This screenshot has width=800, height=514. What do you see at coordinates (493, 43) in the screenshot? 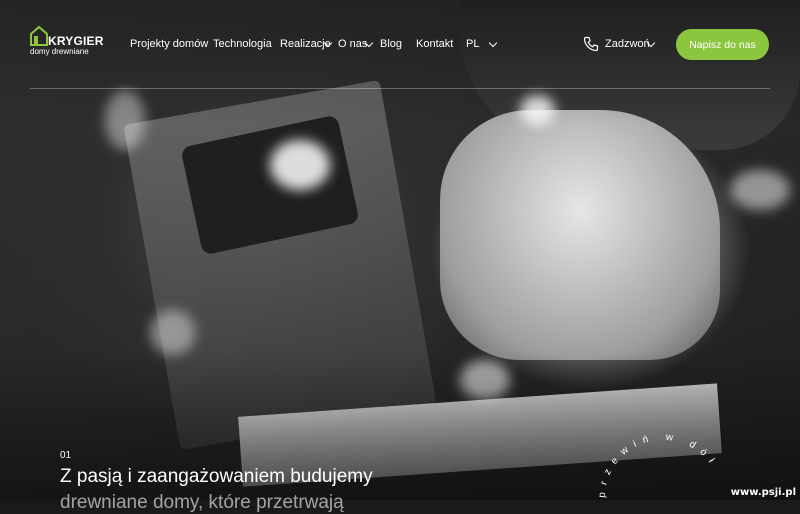
I see `chevron-down-icon` at bounding box center [493, 43].